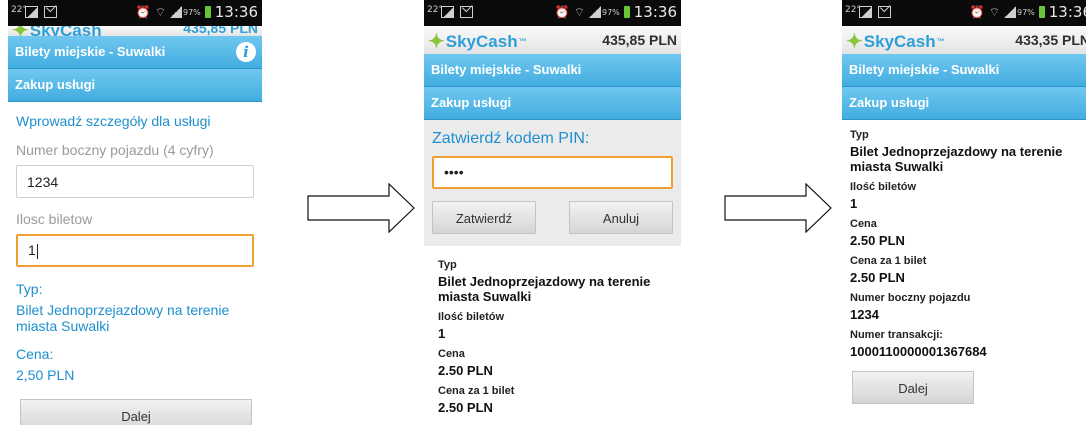 This screenshot has width=1086, height=425. I want to click on transaction-number: 1000110000001367684, so click(918, 351).